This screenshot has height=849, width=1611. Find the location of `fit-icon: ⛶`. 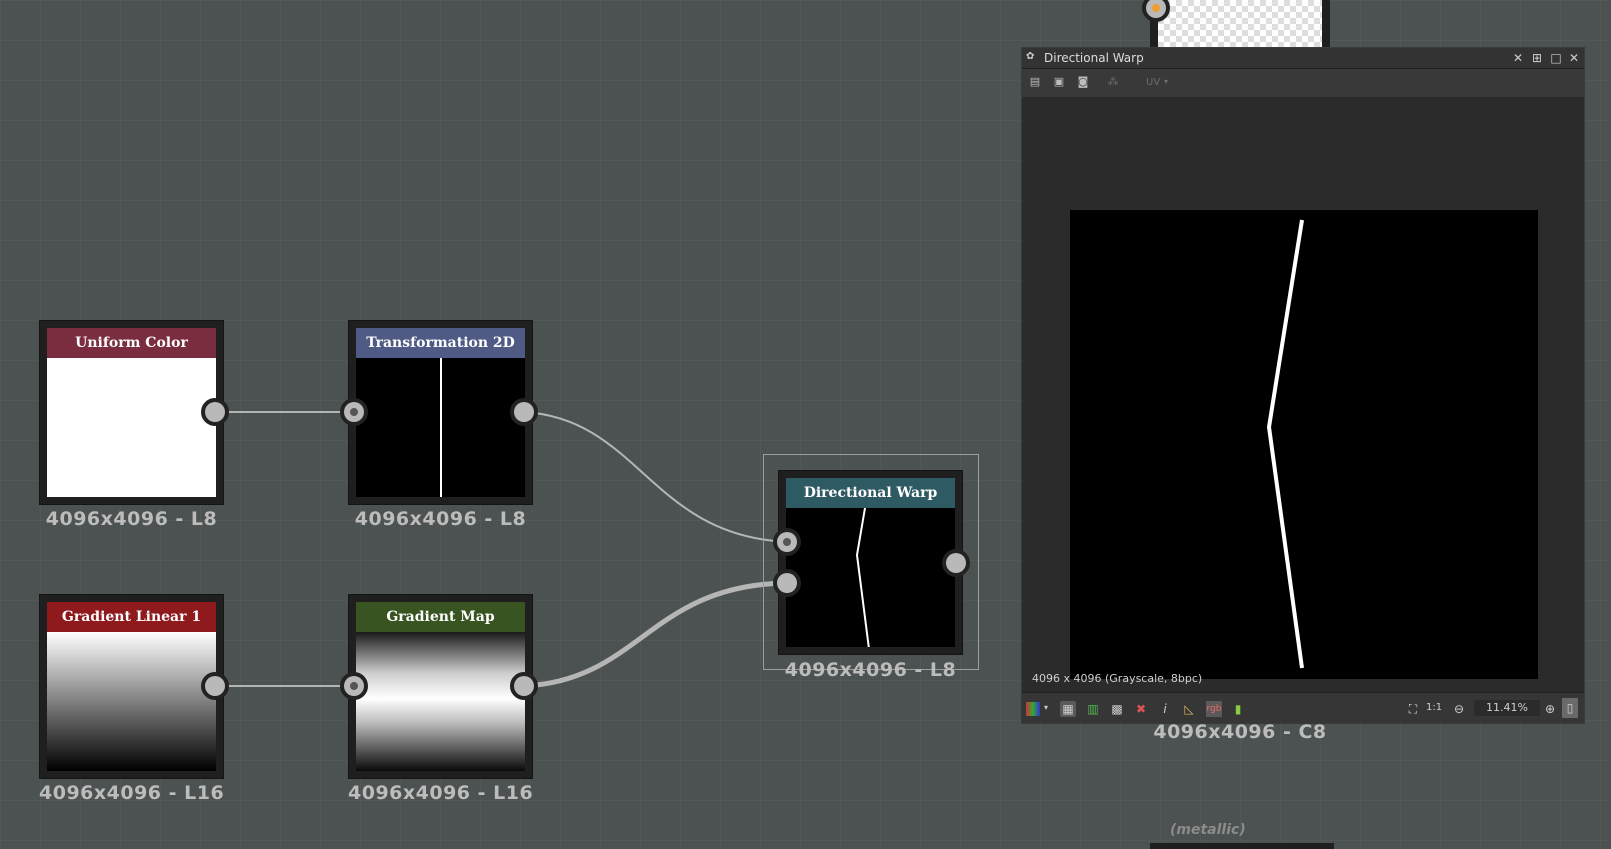

fit-icon: ⛶ is located at coordinates (1413, 709).